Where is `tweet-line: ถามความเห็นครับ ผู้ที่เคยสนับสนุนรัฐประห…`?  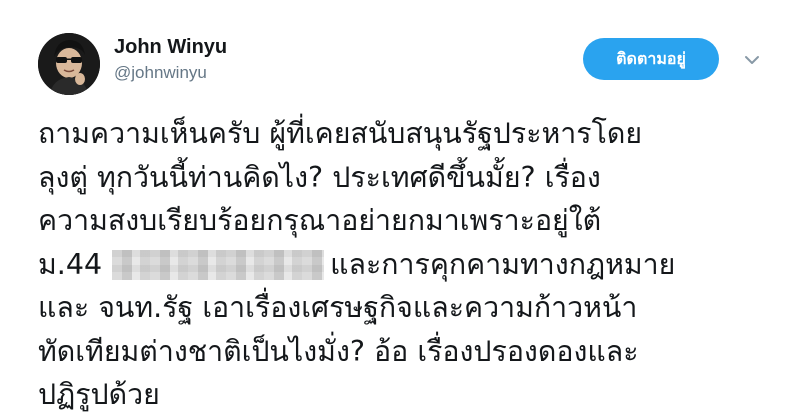 tweet-line: ถามความเห็นครับ ผู้ที่เคยสนับสนุนรัฐประห… is located at coordinates (340, 133).